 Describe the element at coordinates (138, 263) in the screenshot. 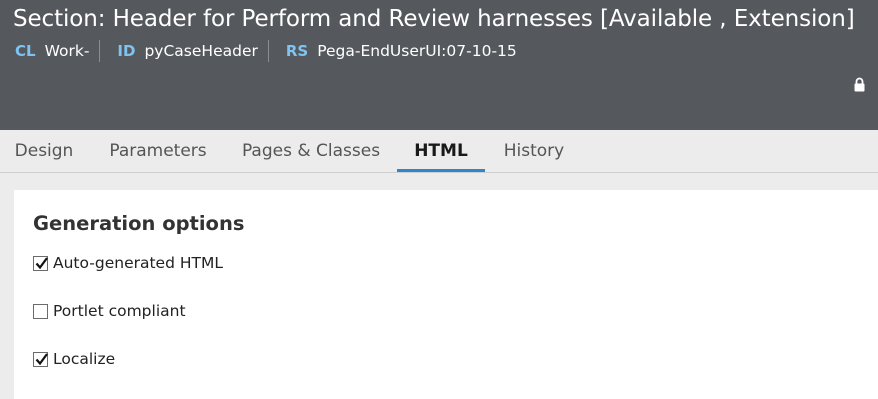

I see `auto-generated-html-label: Auto-generated HTML` at that location.